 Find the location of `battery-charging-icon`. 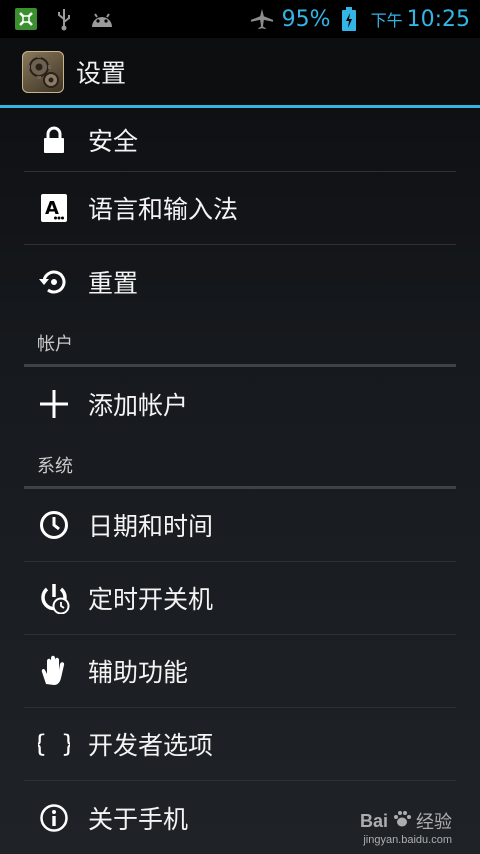

battery-charging-icon is located at coordinates (349, 19).